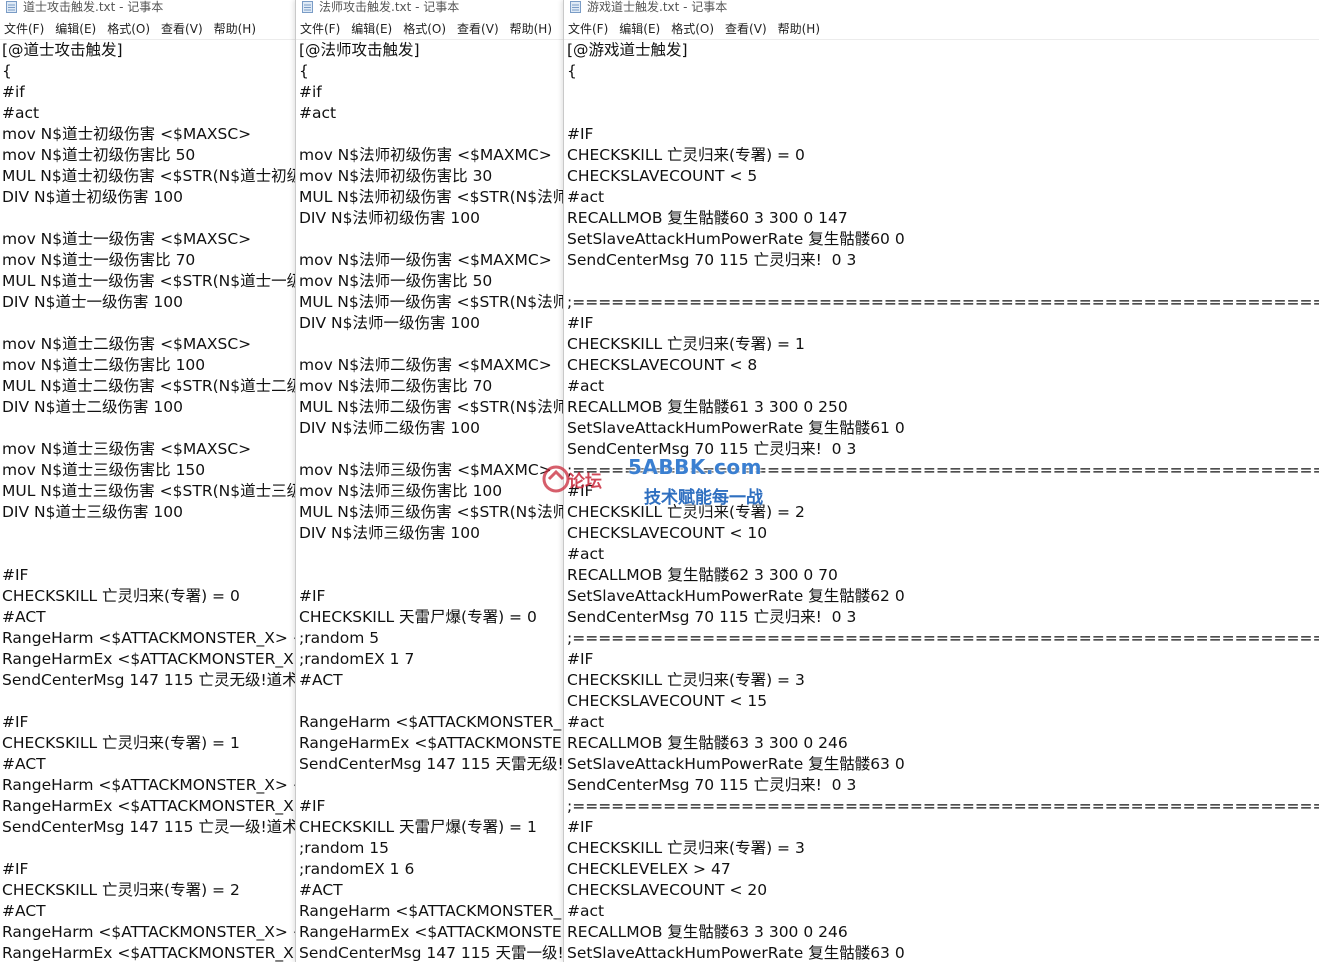 Image resolution: width=1319 pixels, height=962 pixels. What do you see at coordinates (127, 239) in the screenshot?
I see `text-line: mov N$道士一级伤害 <$MAXSC>` at bounding box center [127, 239].